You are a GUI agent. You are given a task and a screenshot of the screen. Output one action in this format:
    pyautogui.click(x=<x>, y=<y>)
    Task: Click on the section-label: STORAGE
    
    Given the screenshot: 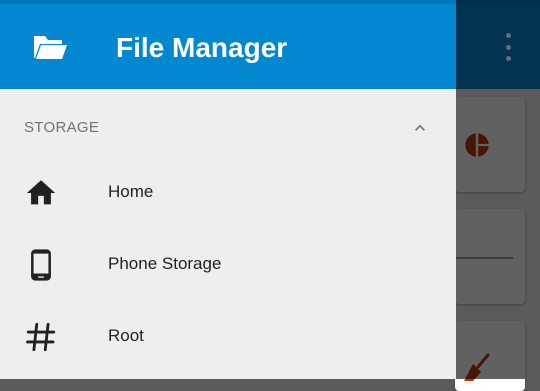 What is the action you would take?
    pyautogui.click(x=62, y=127)
    